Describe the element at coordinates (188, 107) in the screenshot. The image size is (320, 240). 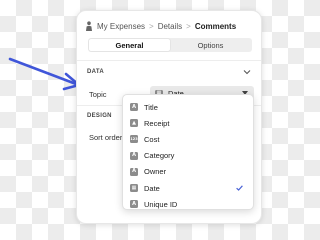
I see `dropdown-option-title: A Title` at that location.